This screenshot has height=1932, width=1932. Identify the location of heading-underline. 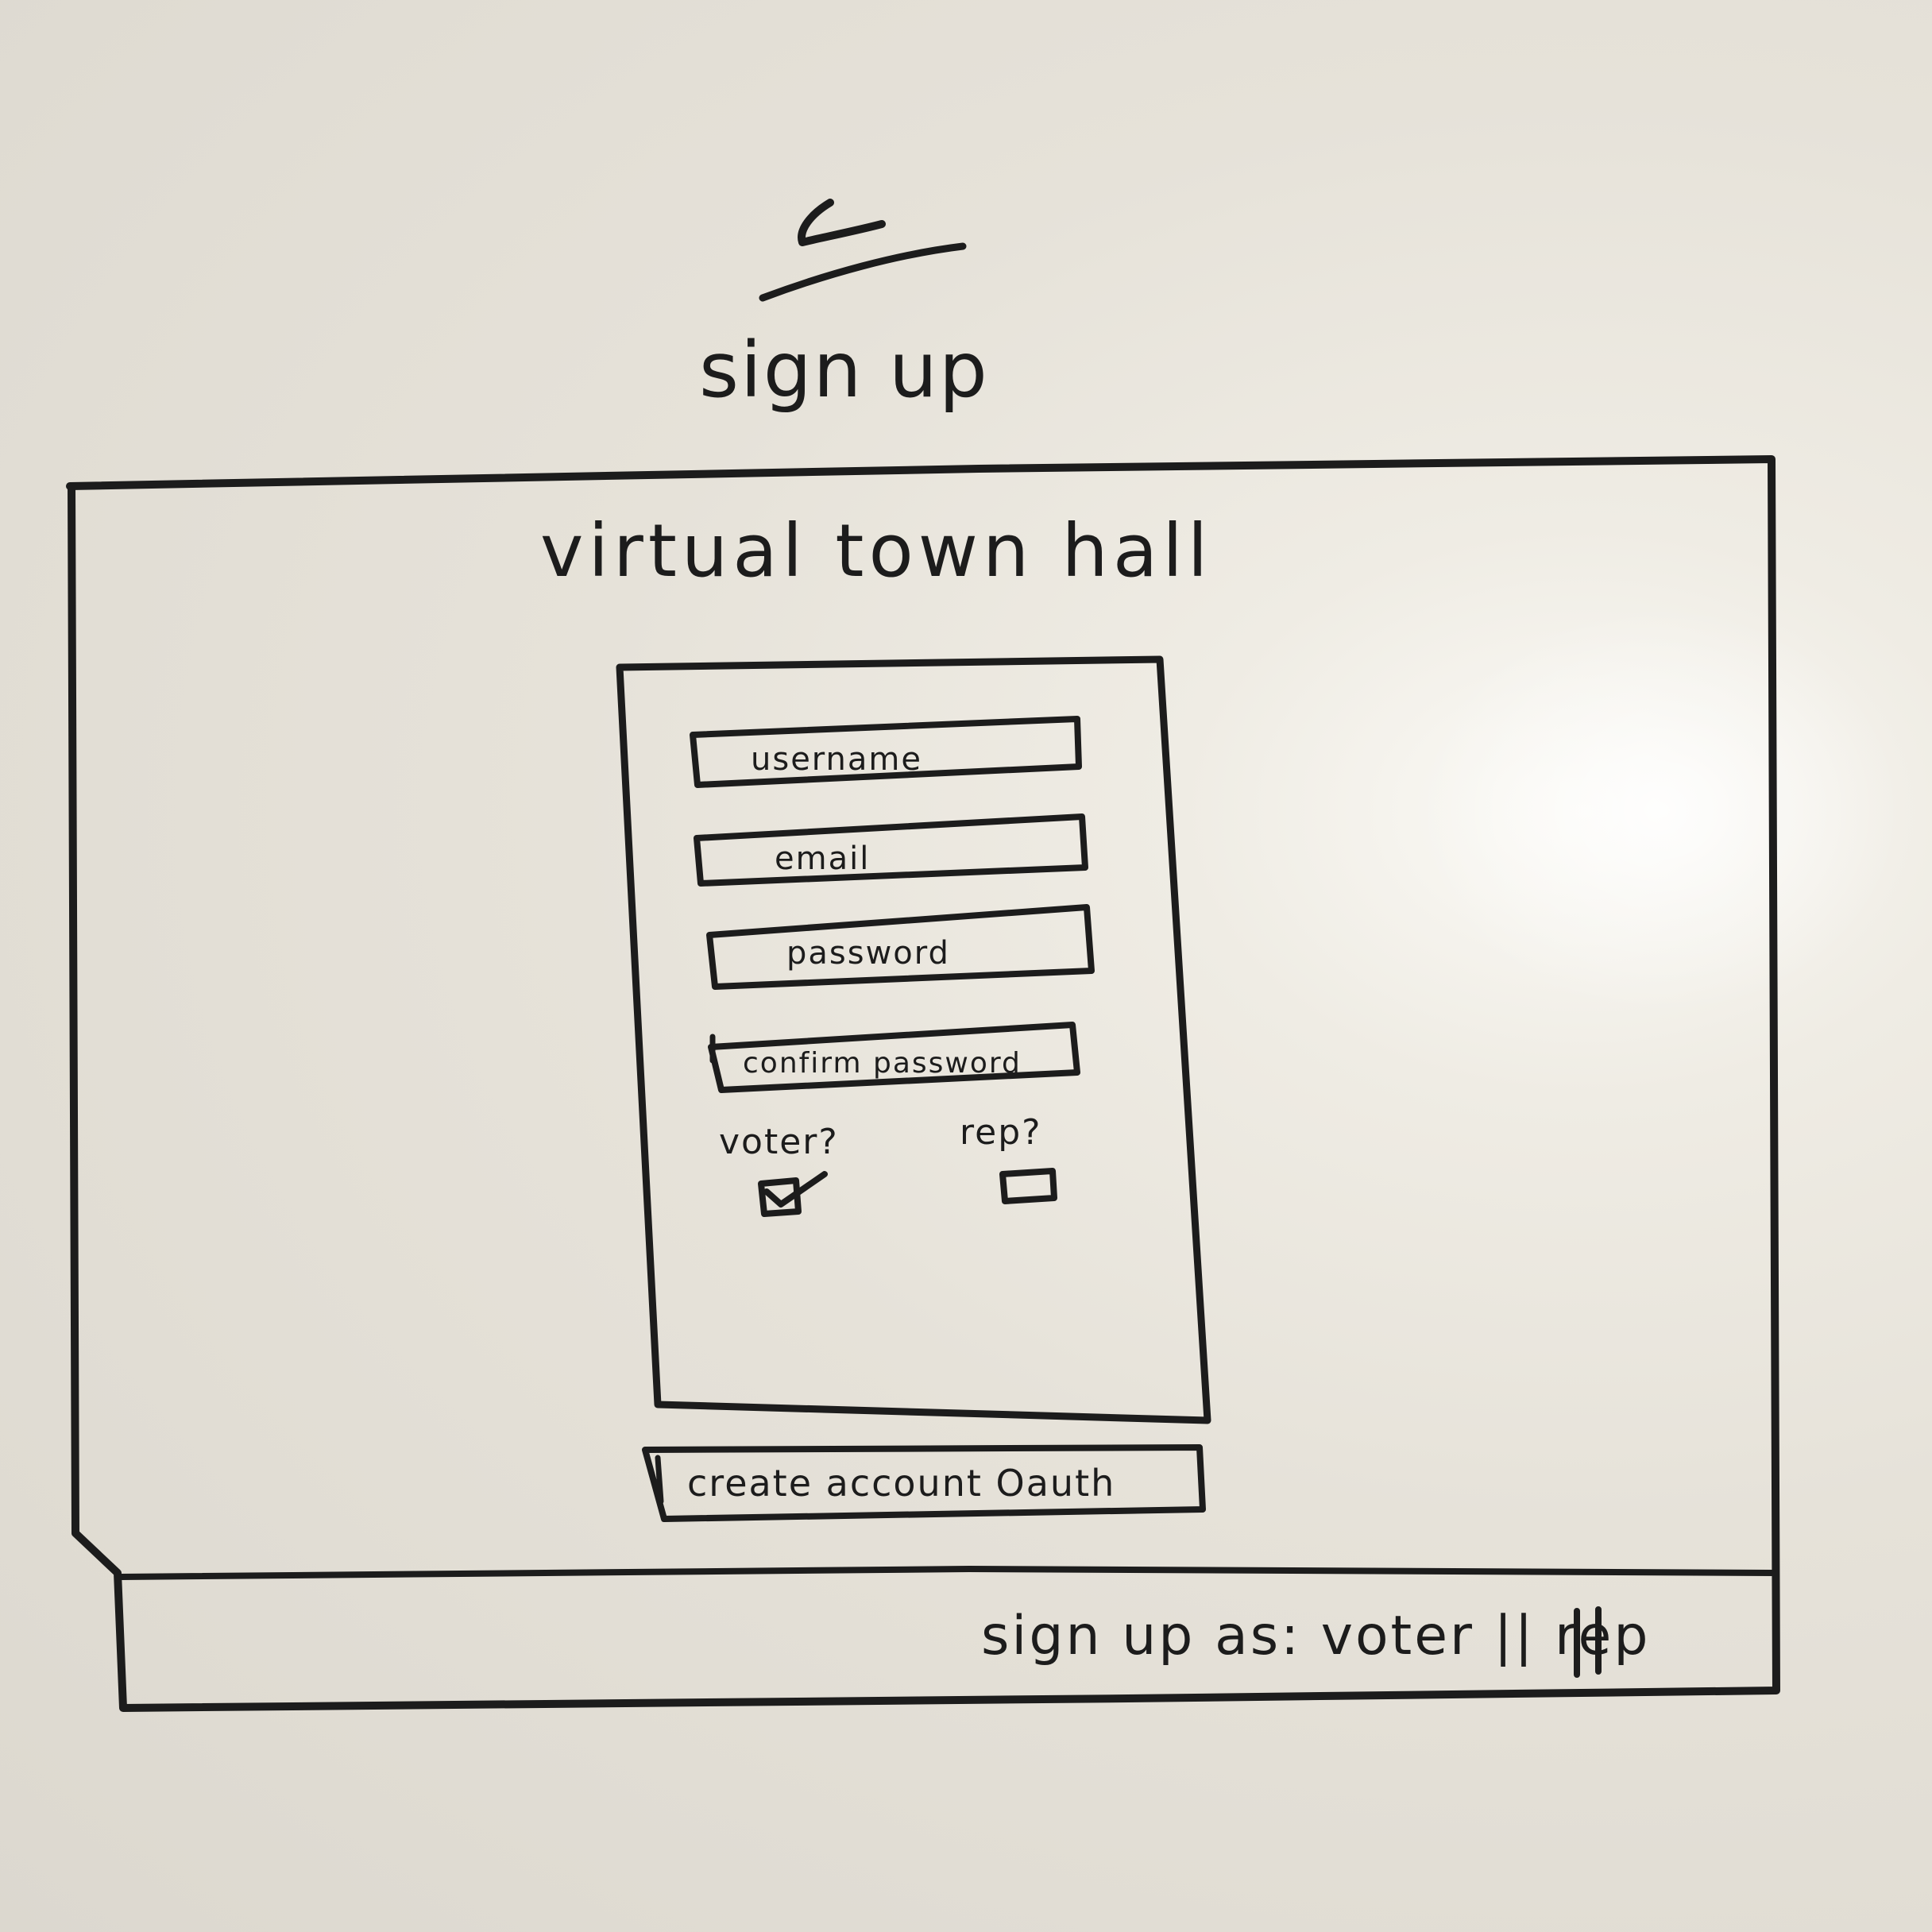
(863, 272).